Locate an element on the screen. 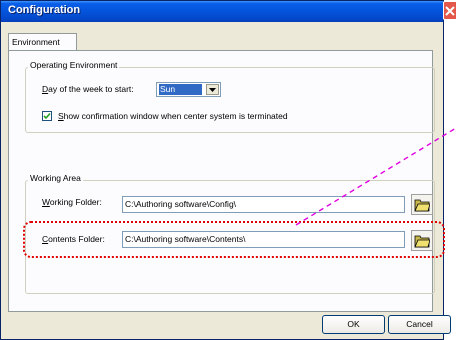 This screenshot has width=456, height=340. tab-environment: Environment is located at coordinates (42, 42).